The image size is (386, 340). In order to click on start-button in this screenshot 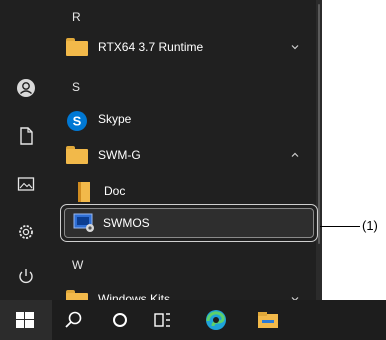, I will do `click(26, 320)`.